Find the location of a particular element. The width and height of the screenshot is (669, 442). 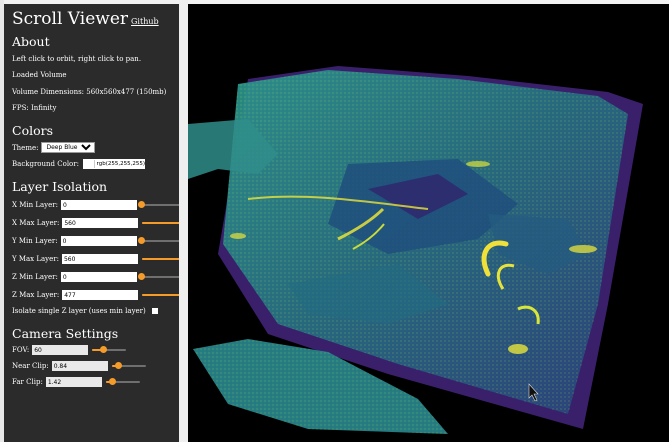

volume-dimensions-text: Volume Dimensions: 560x560x477 (150mb) is located at coordinates (89, 92).